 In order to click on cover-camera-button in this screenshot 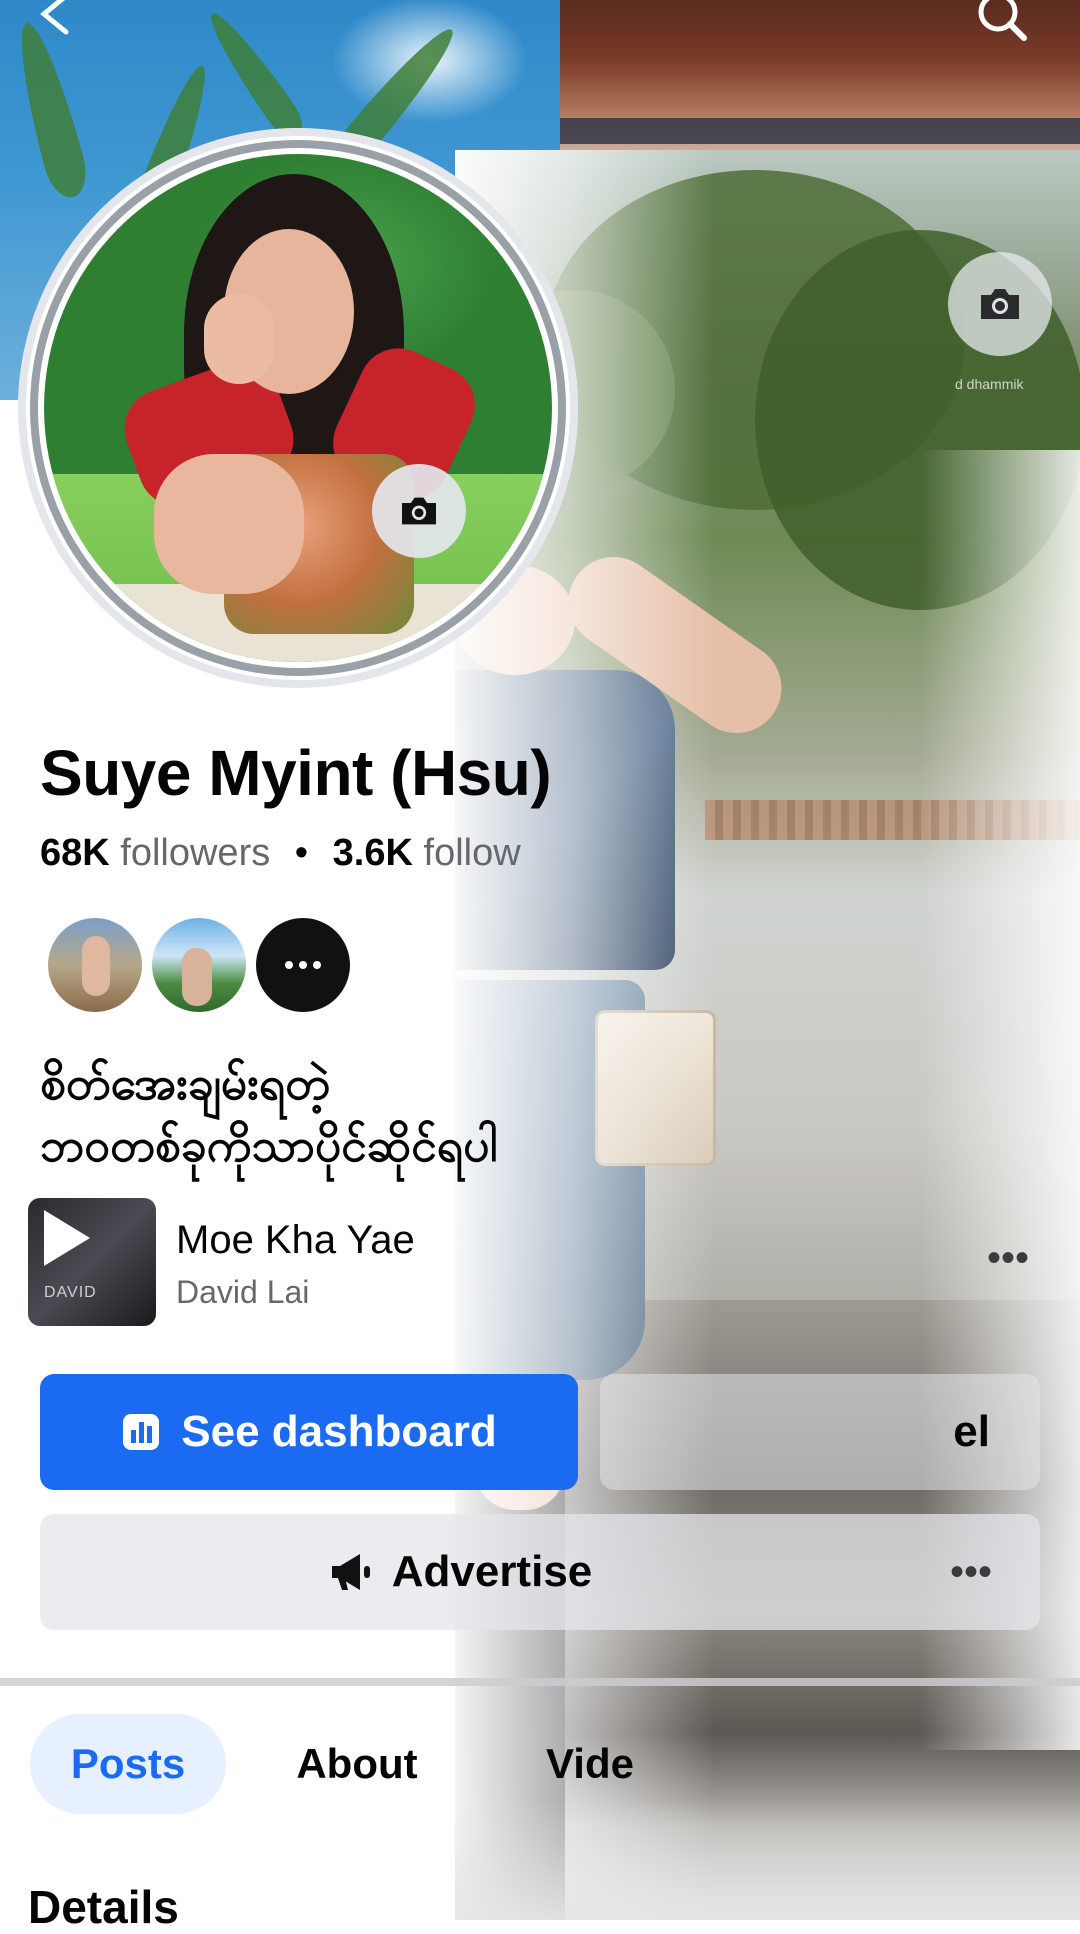, I will do `click(1000, 304)`.